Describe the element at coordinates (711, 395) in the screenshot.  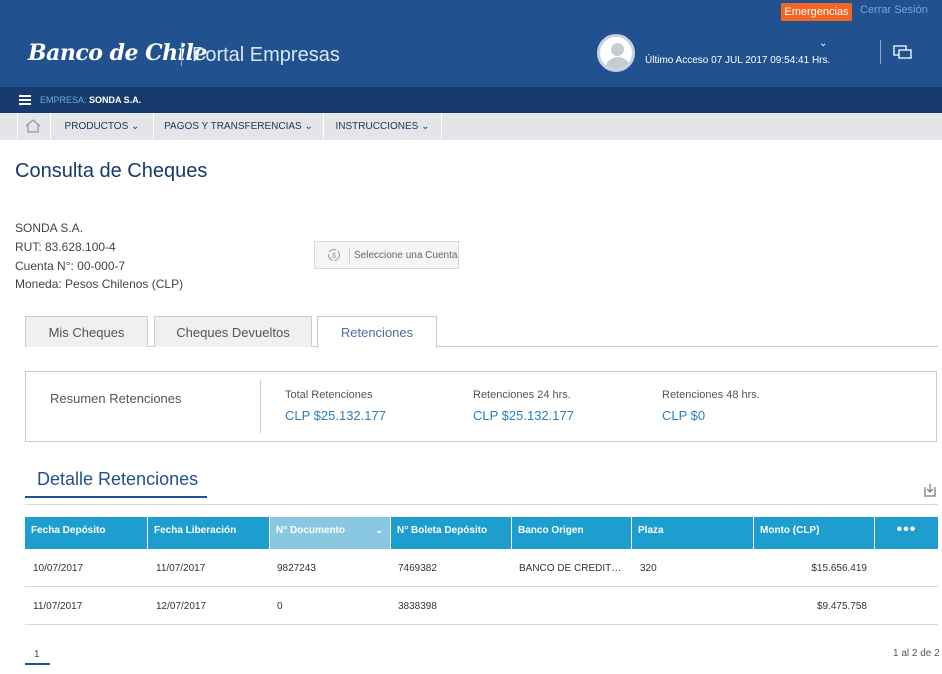
I see `retenciones-48-label: Retenciones 48 hrs.` at that location.